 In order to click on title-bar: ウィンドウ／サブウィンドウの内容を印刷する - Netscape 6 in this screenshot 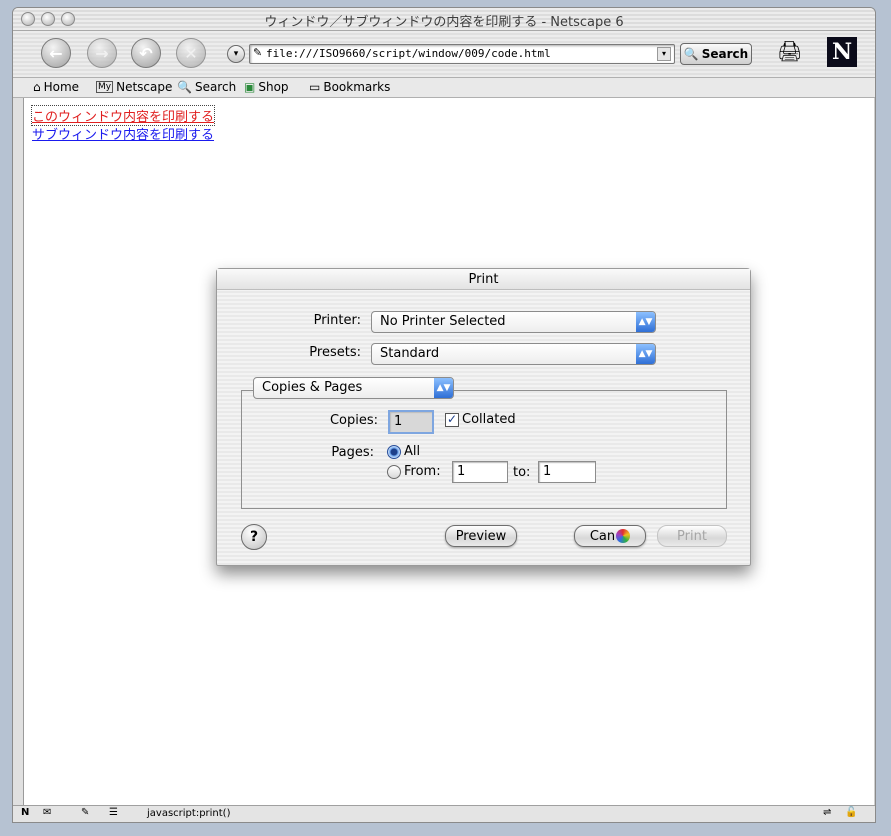, I will do `click(444, 19)`.